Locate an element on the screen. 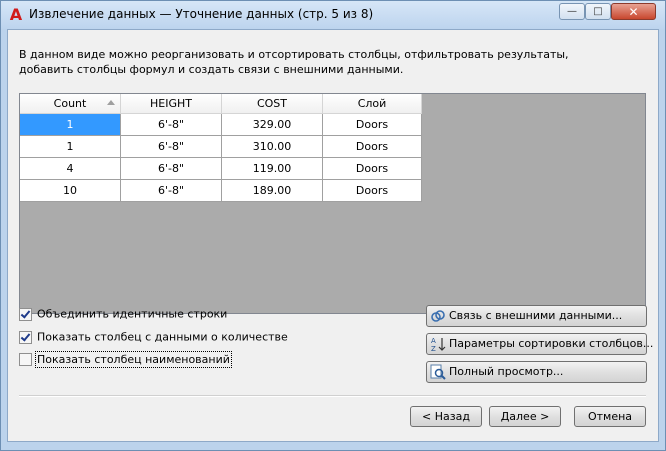 Image resolution: width=666 pixels, height=451 pixels. minimize-button: — is located at coordinates (572, 11).